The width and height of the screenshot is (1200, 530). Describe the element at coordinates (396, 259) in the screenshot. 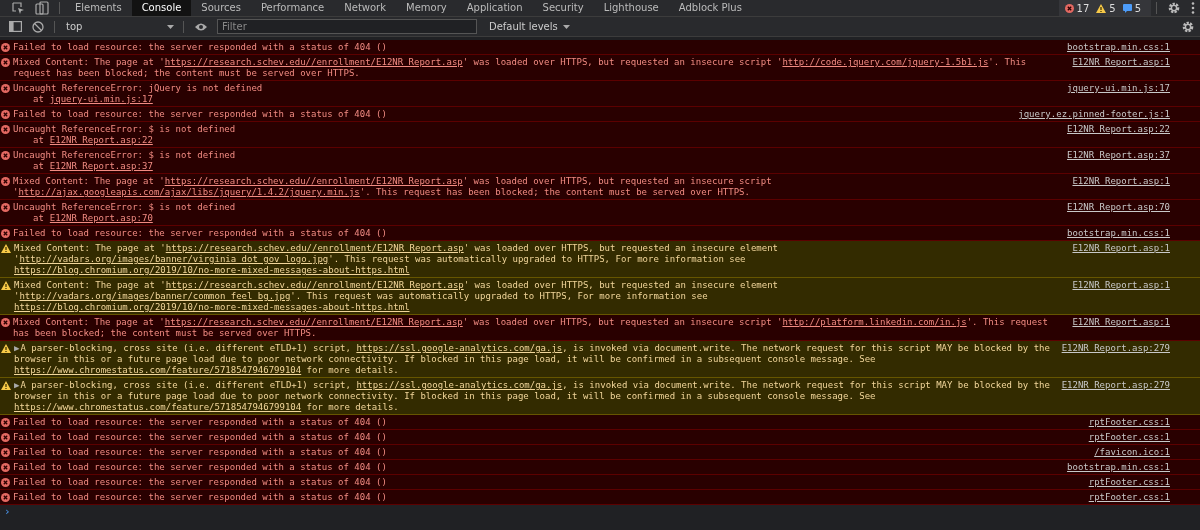

I see `console-message: Mixed Content: The page at 'https://research.schev.edu//enrollment/E12NR Report.asp' was loaded over HTTPS, but requested an insecure element 'http://vadars.org/images/banner/virginia dot gov logo.jpg'. This request was automatically upgraded to HTTPS, For more information see https://blog.chromium.org/2019/10/no-more-mixed-messages-about-https.html` at that location.